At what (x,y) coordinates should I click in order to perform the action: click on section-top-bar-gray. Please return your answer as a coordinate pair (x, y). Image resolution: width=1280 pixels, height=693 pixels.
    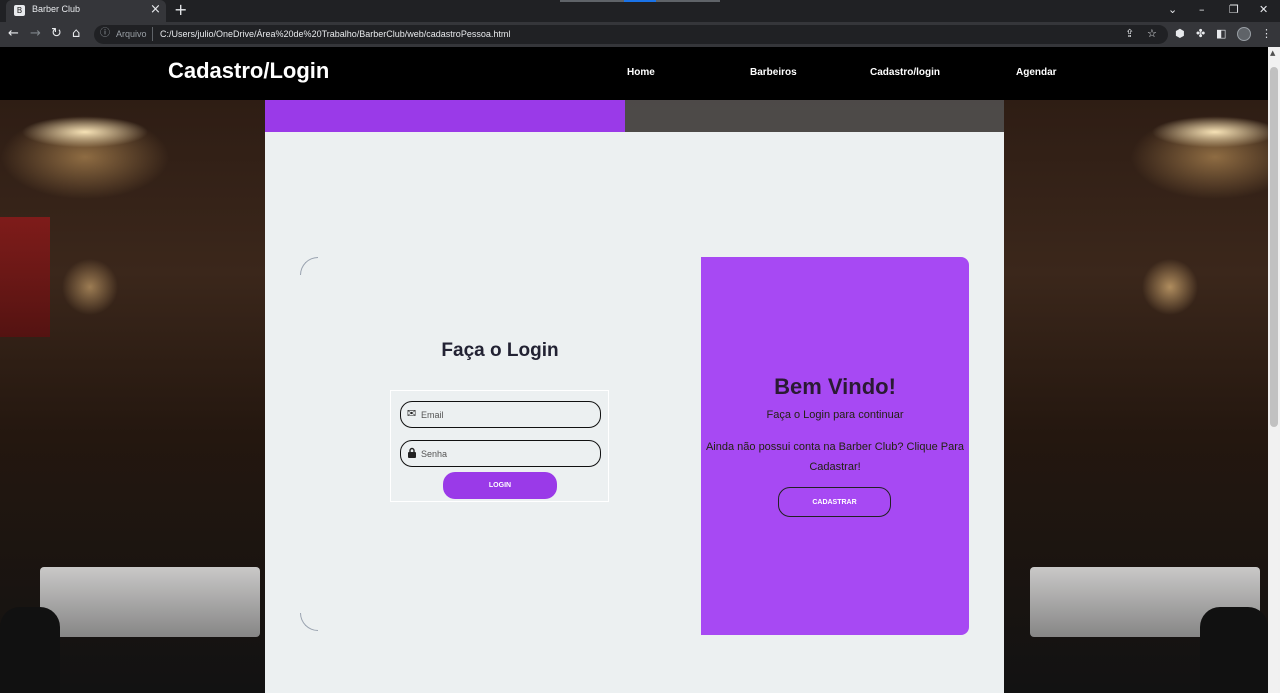
    Looking at the image, I should click on (814, 116).